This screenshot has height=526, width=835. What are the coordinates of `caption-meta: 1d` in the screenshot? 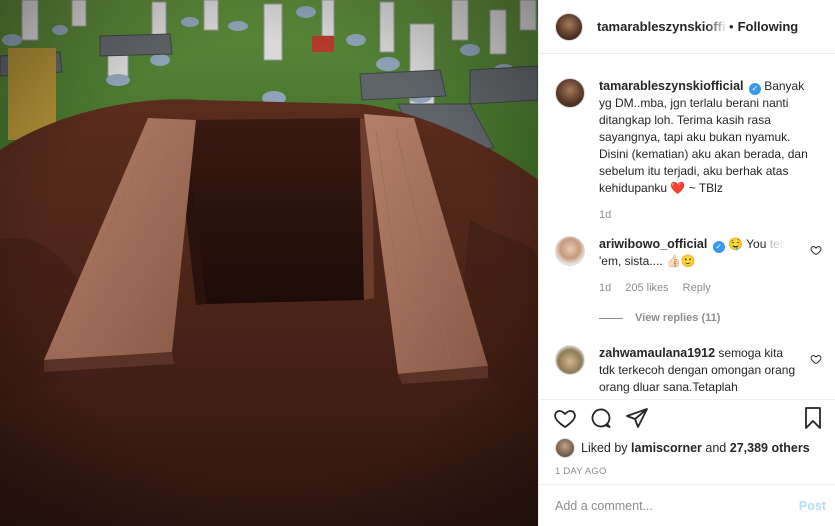 It's located at (709, 215).